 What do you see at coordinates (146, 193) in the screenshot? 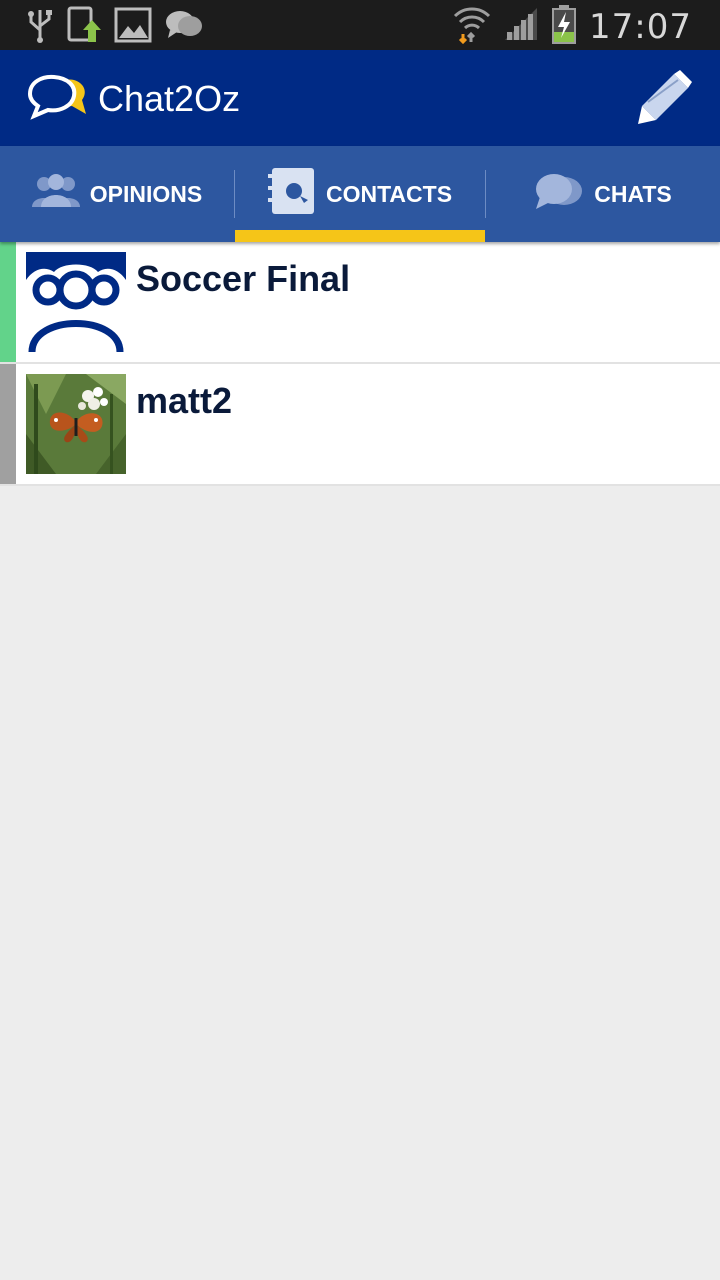
I see `tab-opinions-label: OPINIONS` at bounding box center [146, 193].